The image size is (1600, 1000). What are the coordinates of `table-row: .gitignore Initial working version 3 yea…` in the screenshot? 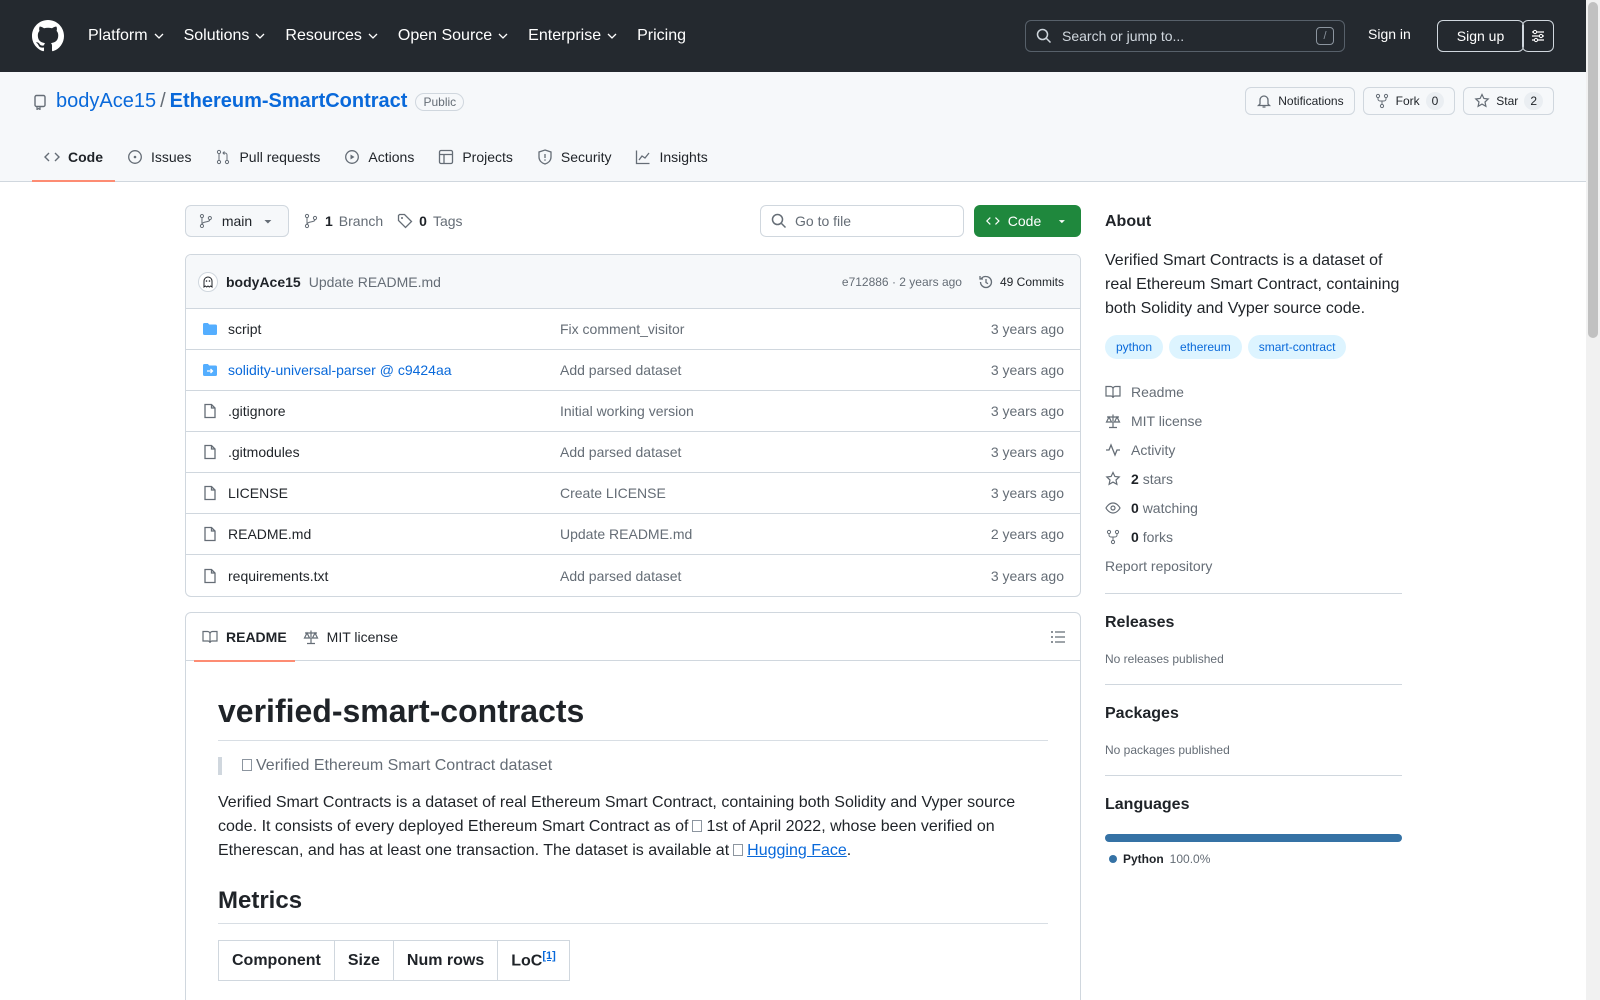 It's located at (633, 411).